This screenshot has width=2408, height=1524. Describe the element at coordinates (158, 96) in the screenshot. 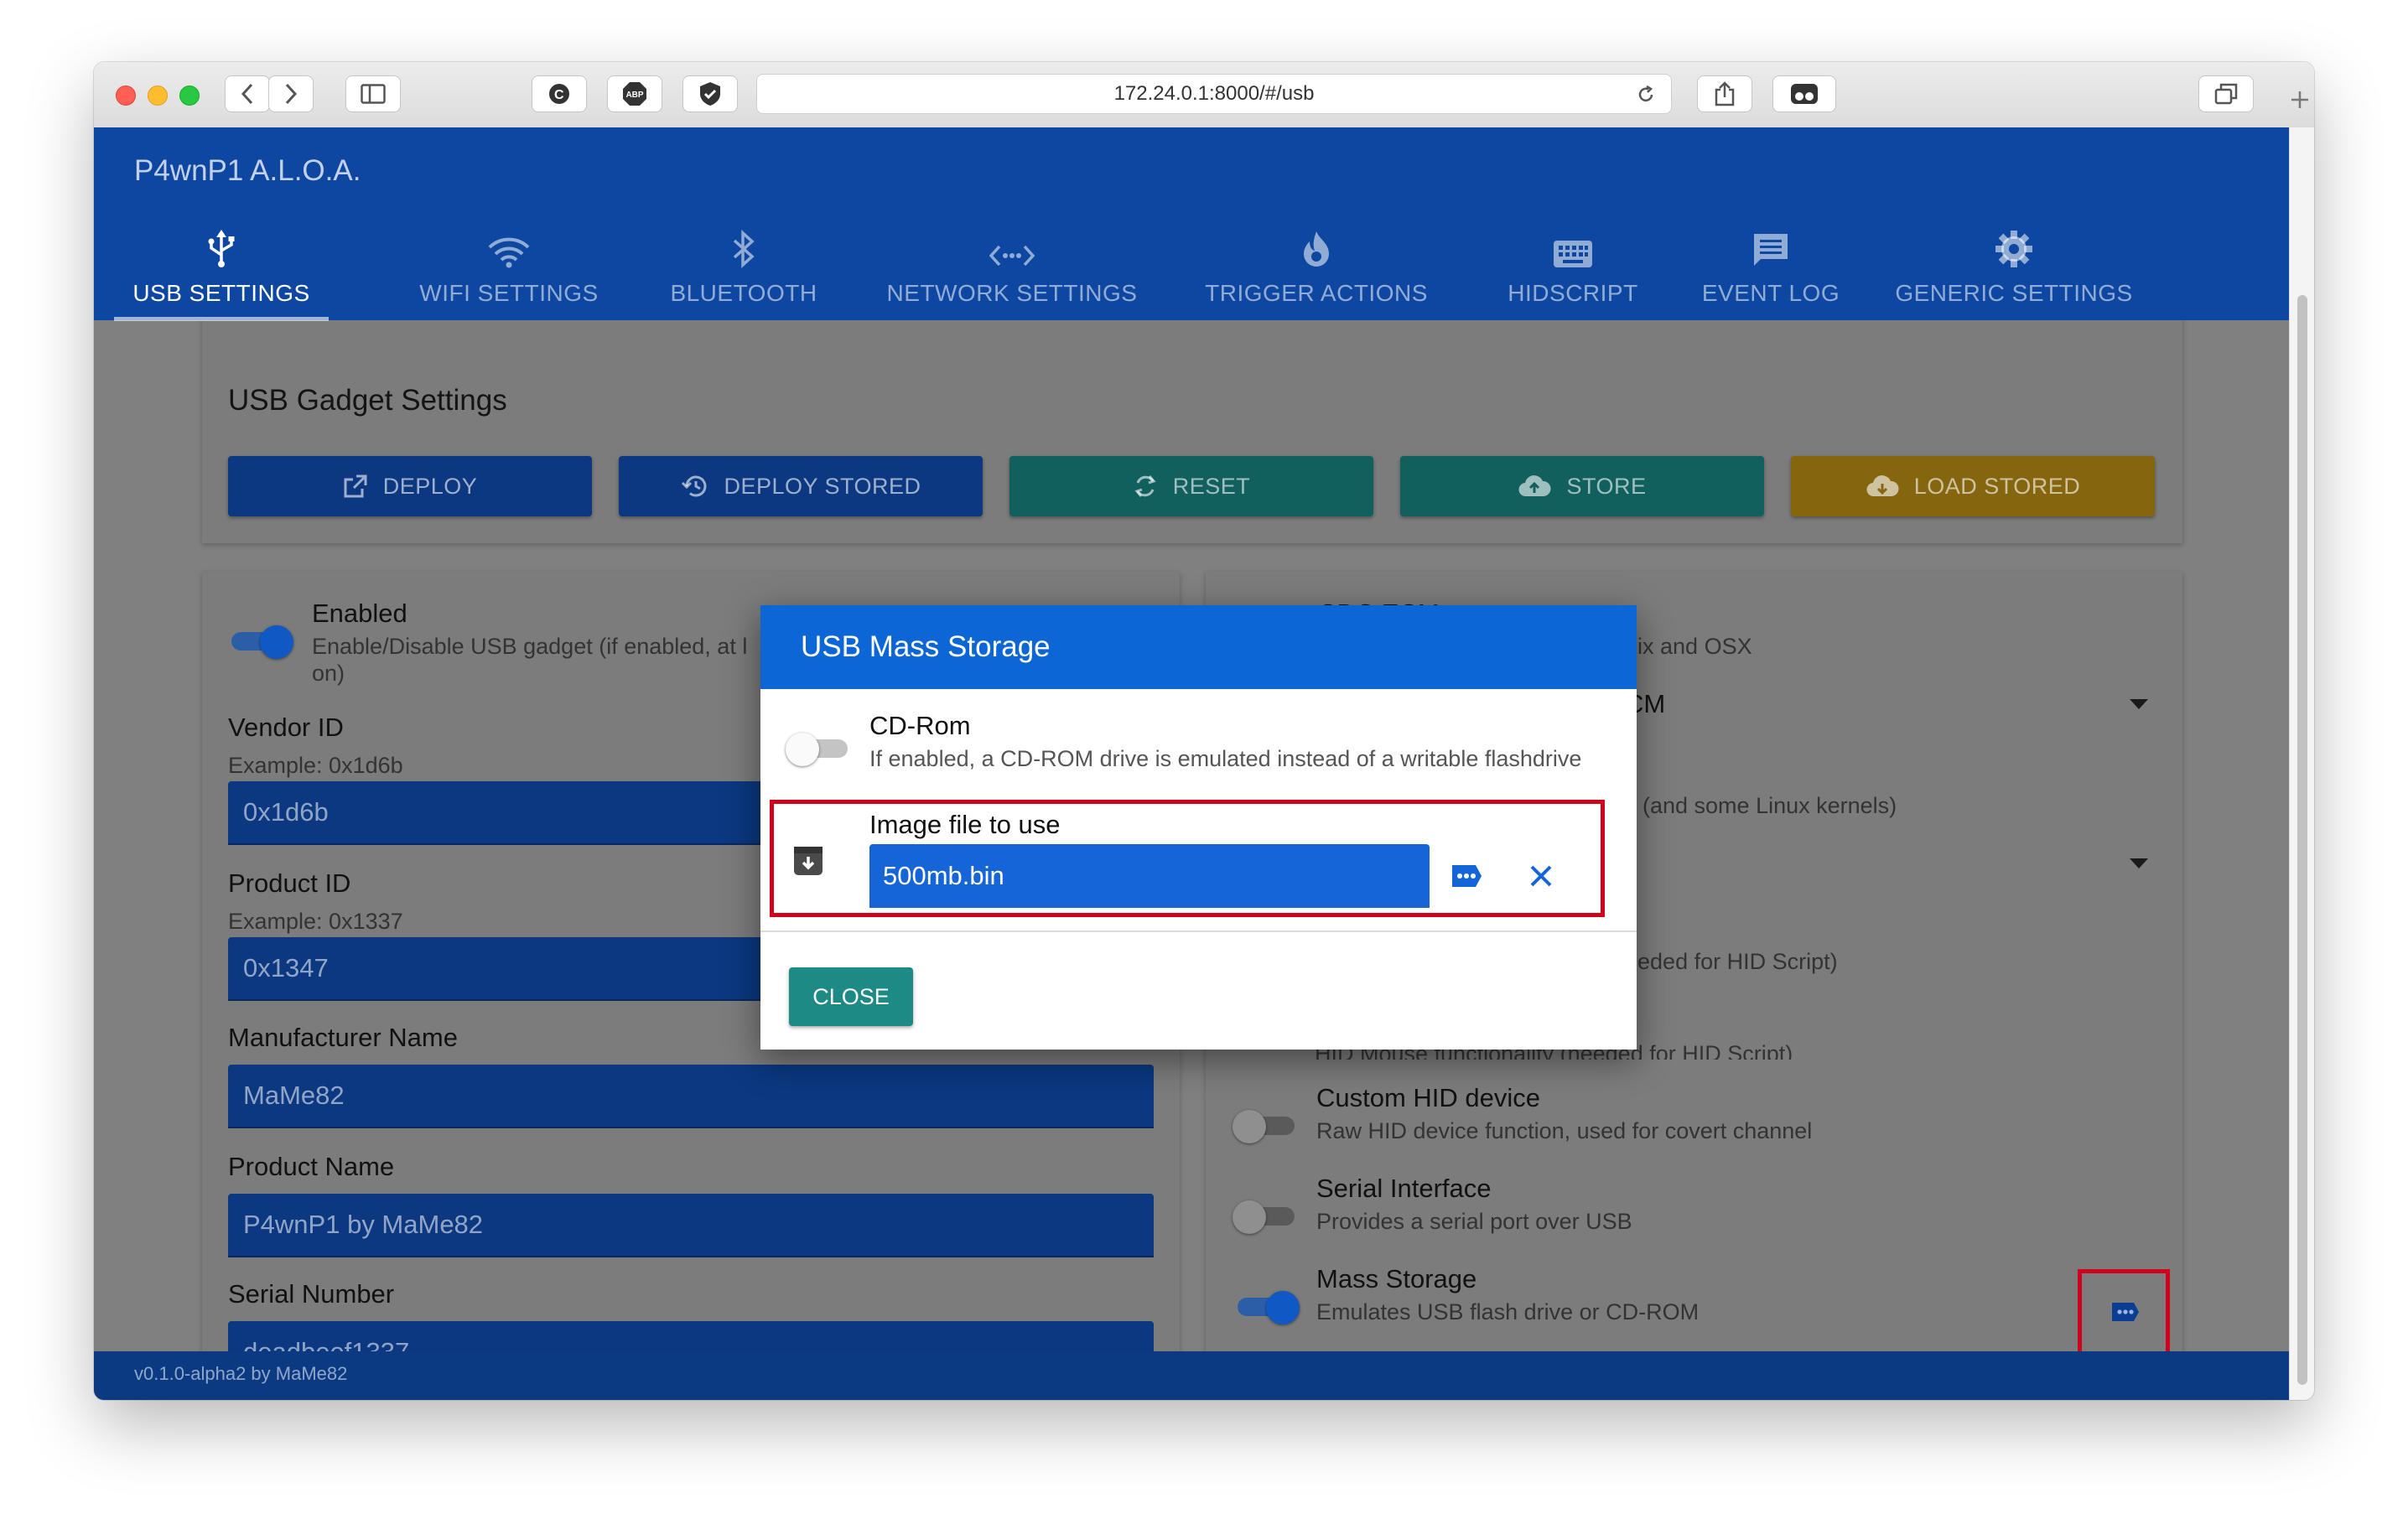

I see `minimize-window-button` at that location.